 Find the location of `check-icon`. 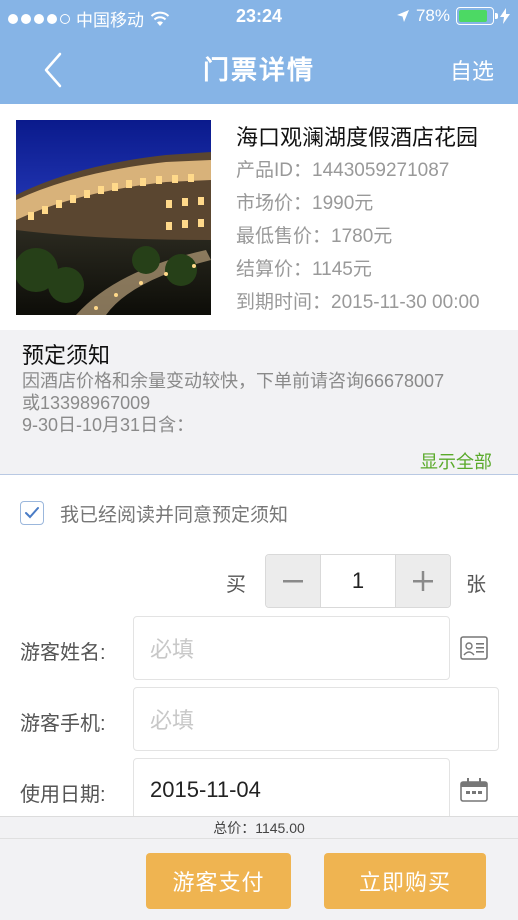

check-icon is located at coordinates (32, 513).